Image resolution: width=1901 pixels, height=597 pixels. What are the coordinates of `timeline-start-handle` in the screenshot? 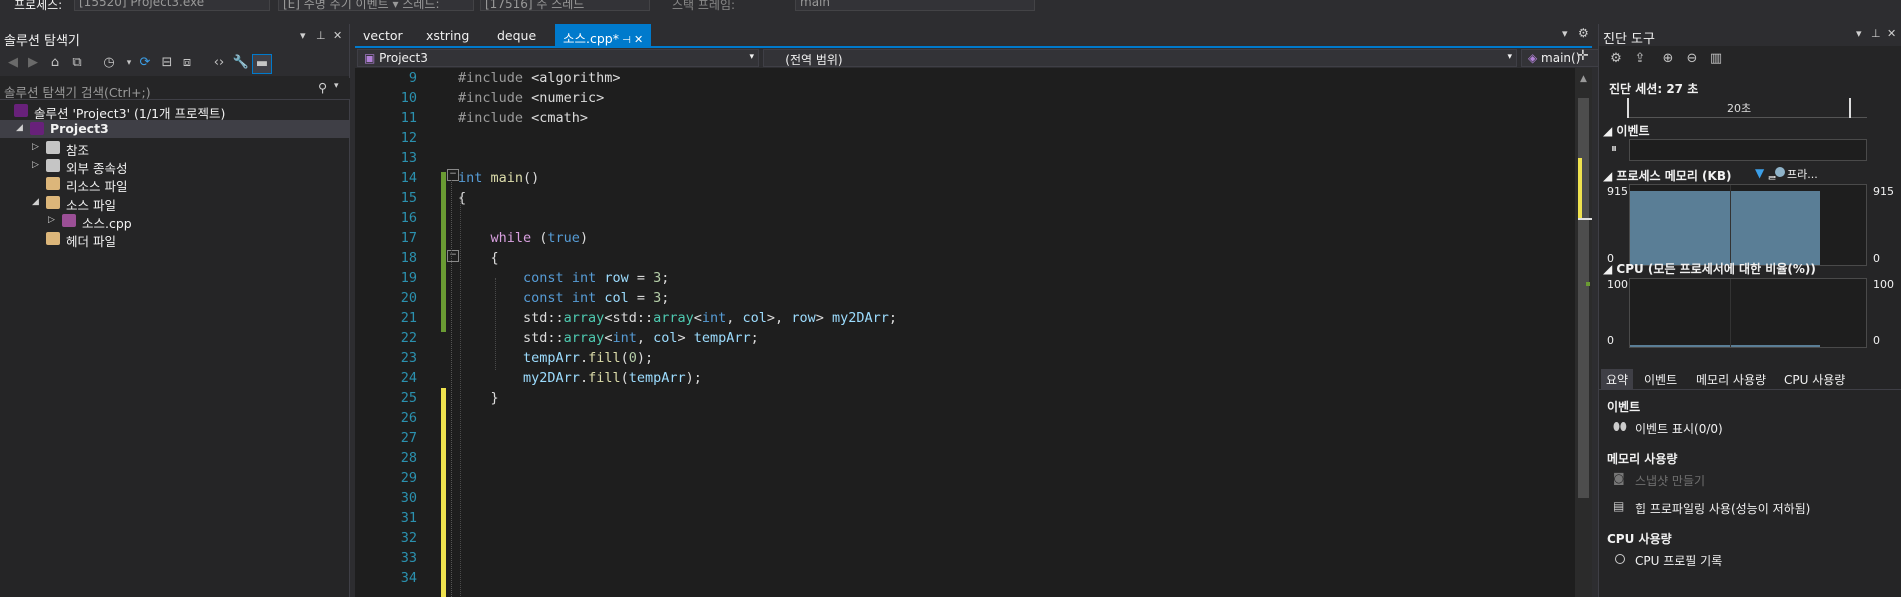 It's located at (1628, 108).